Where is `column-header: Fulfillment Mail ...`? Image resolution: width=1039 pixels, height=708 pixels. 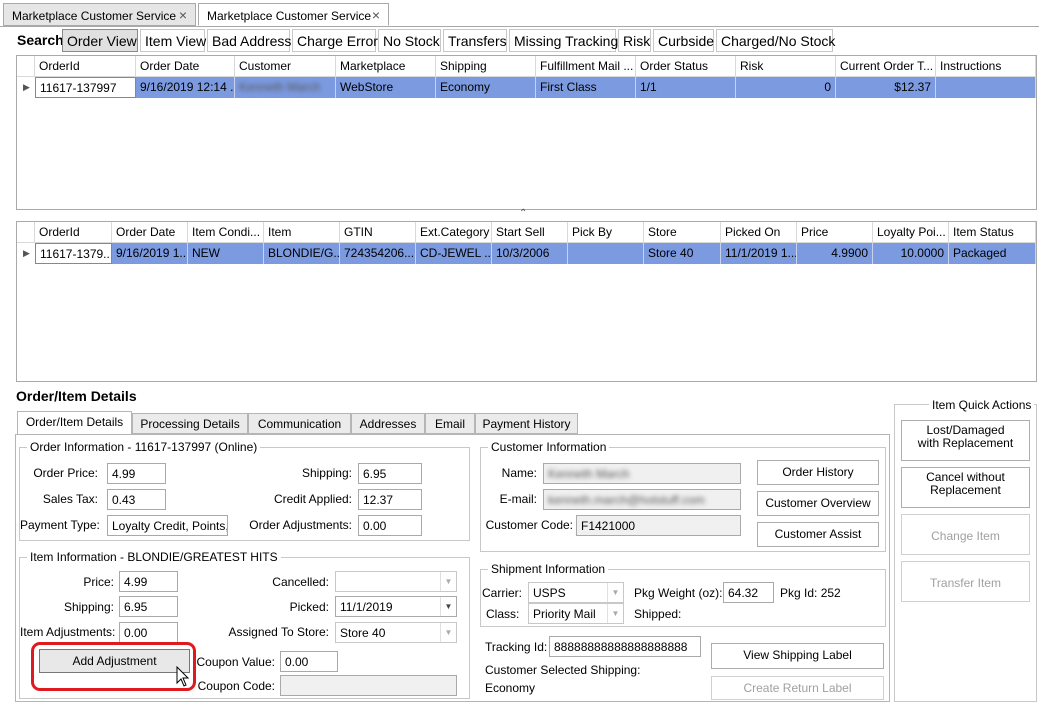
column-header: Fulfillment Mail ... is located at coordinates (586, 66).